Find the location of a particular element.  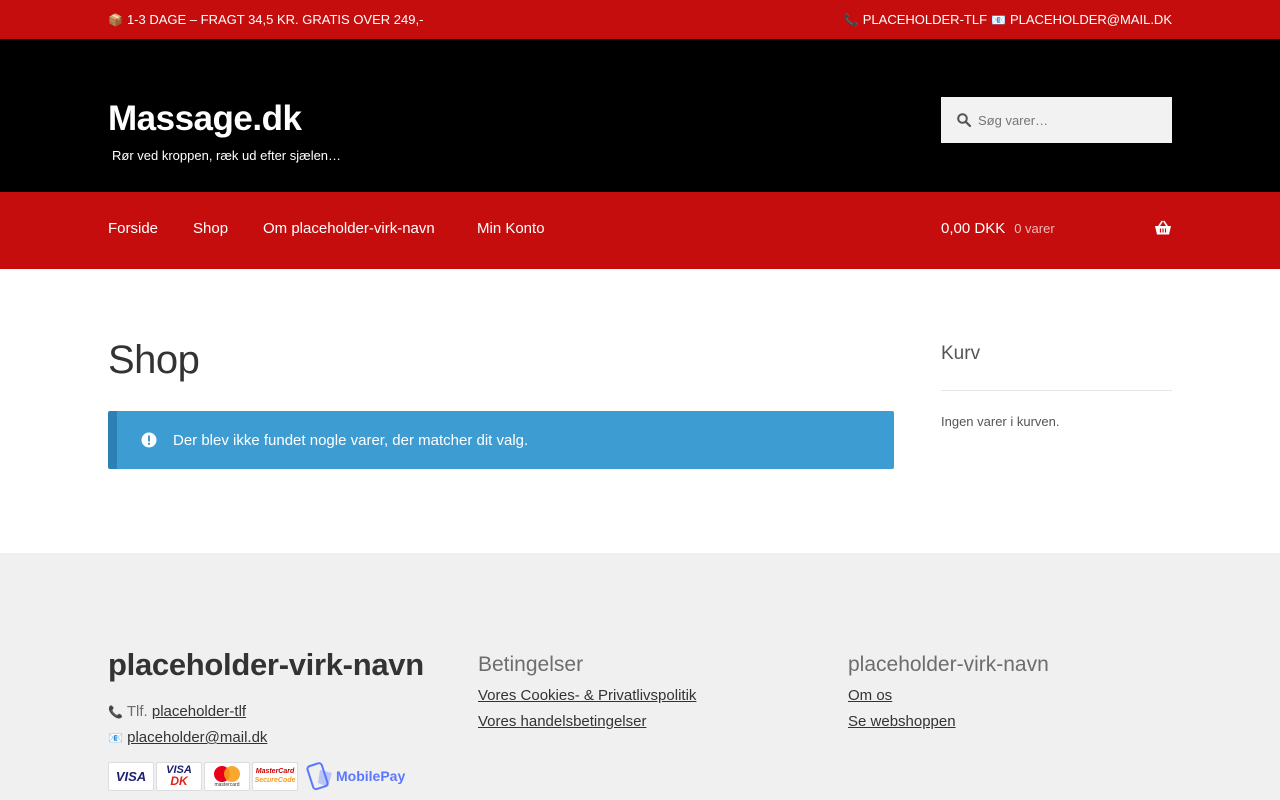

mastercard-circles is located at coordinates (227, 773).